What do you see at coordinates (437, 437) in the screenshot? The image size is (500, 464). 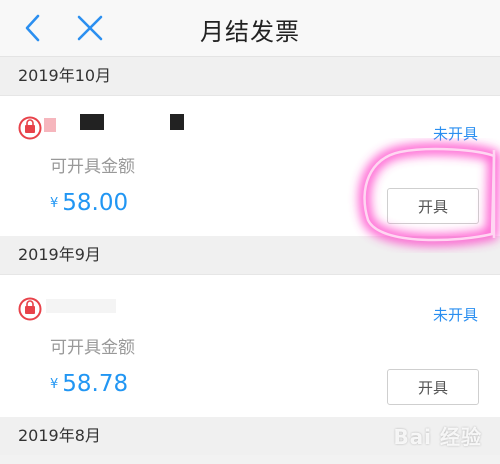 I see `watermark: Bai 经验` at bounding box center [437, 437].